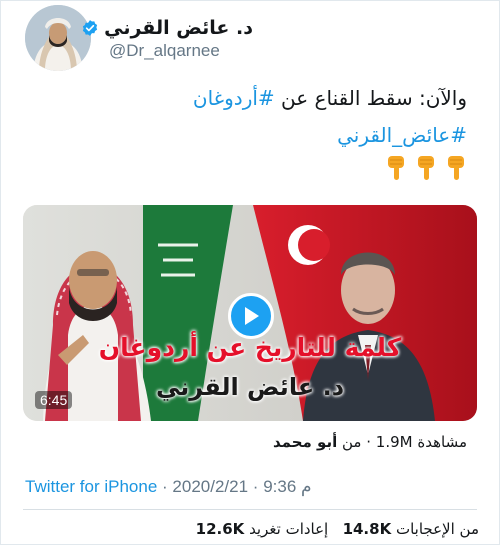 The image size is (500, 545). What do you see at coordinates (250, 509) in the screenshot?
I see `divider` at bounding box center [250, 509].